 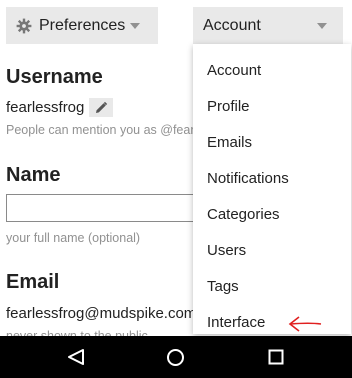 What do you see at coordinates (106, 208) in the screenshot?
I see `name-input` at bounding box center [106, 208].